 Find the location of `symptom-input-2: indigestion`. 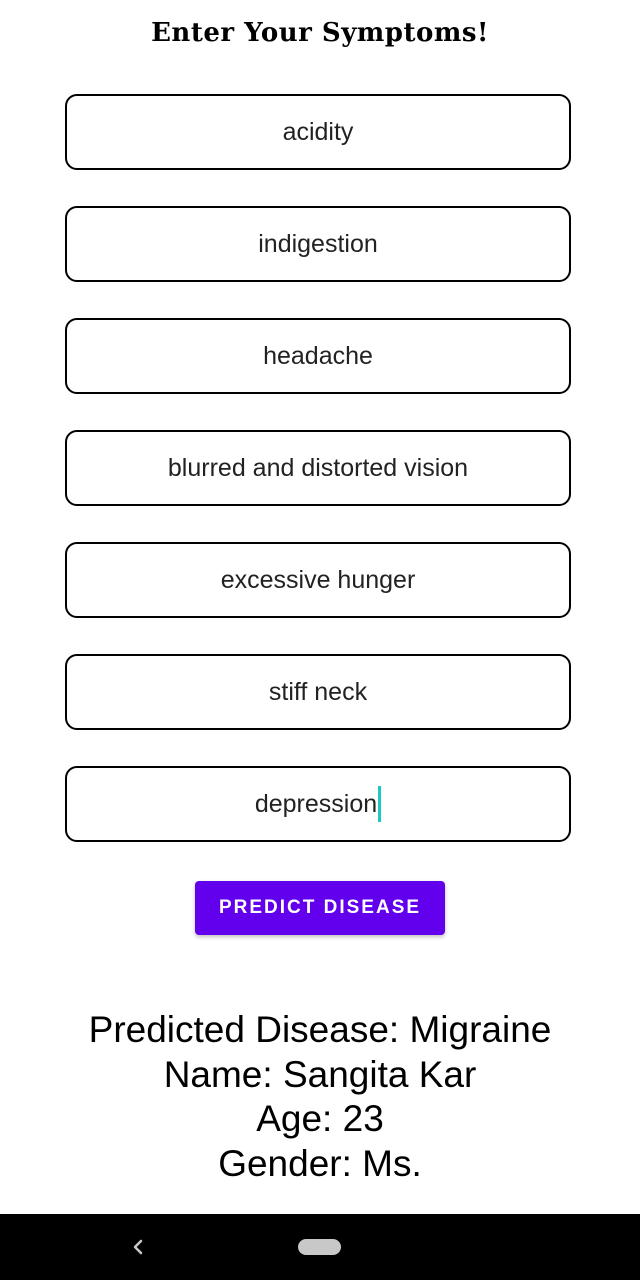

symptom-input-2: indigestion is located at coordinates (318, 244).